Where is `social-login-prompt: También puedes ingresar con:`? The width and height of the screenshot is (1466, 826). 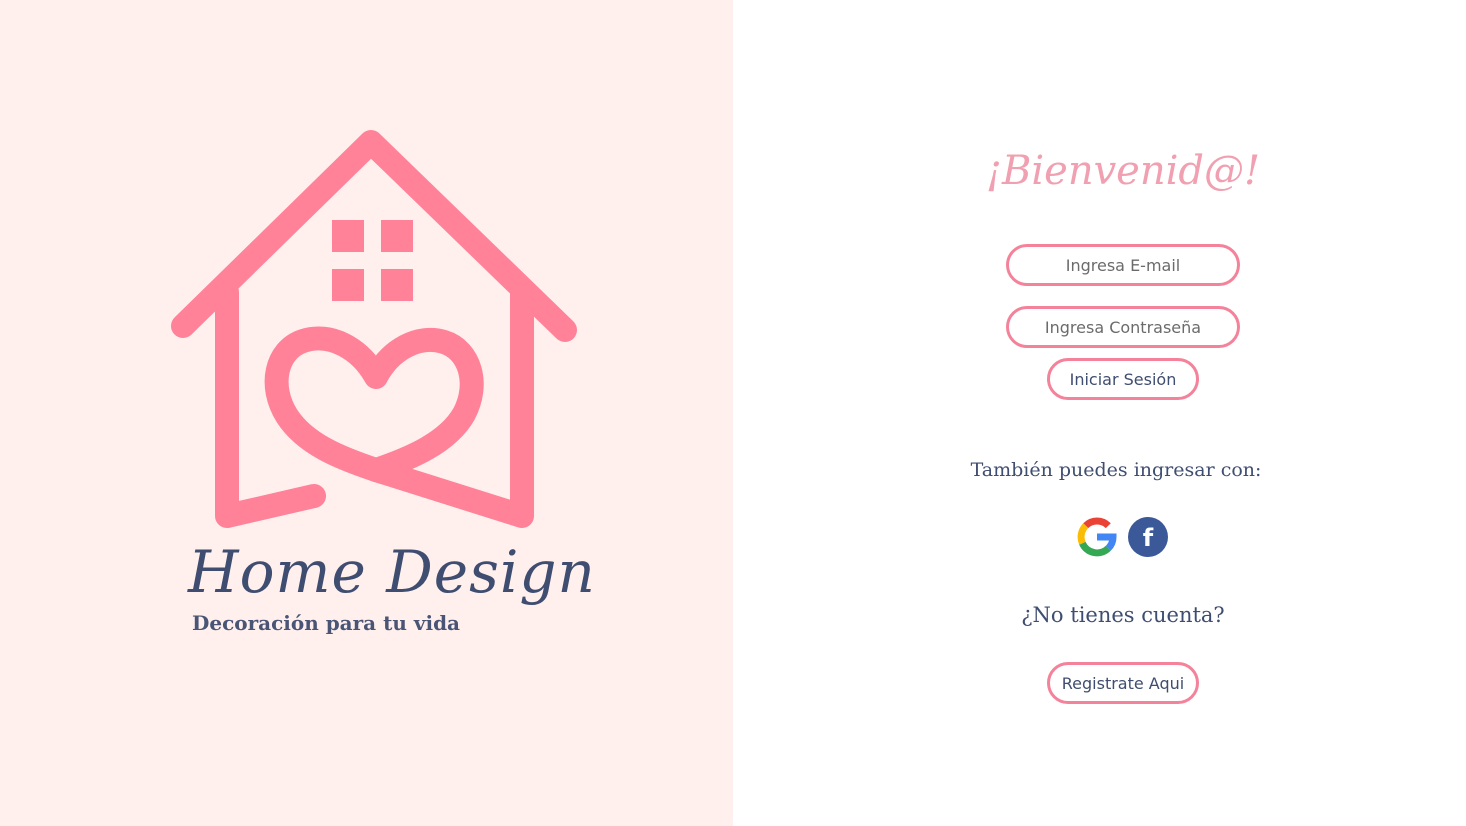
social-login-prompt: También puedes ingresar con: is located at coordinates (1116, 470).